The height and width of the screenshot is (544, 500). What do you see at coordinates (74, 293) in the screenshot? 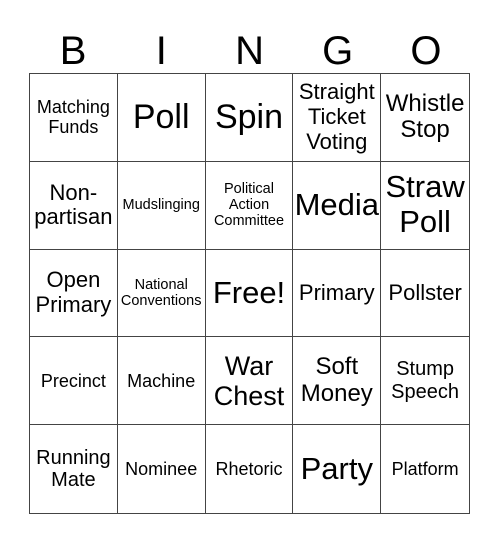
I see `bingo-cell: Open Primary` at bounding box center [74, 293].